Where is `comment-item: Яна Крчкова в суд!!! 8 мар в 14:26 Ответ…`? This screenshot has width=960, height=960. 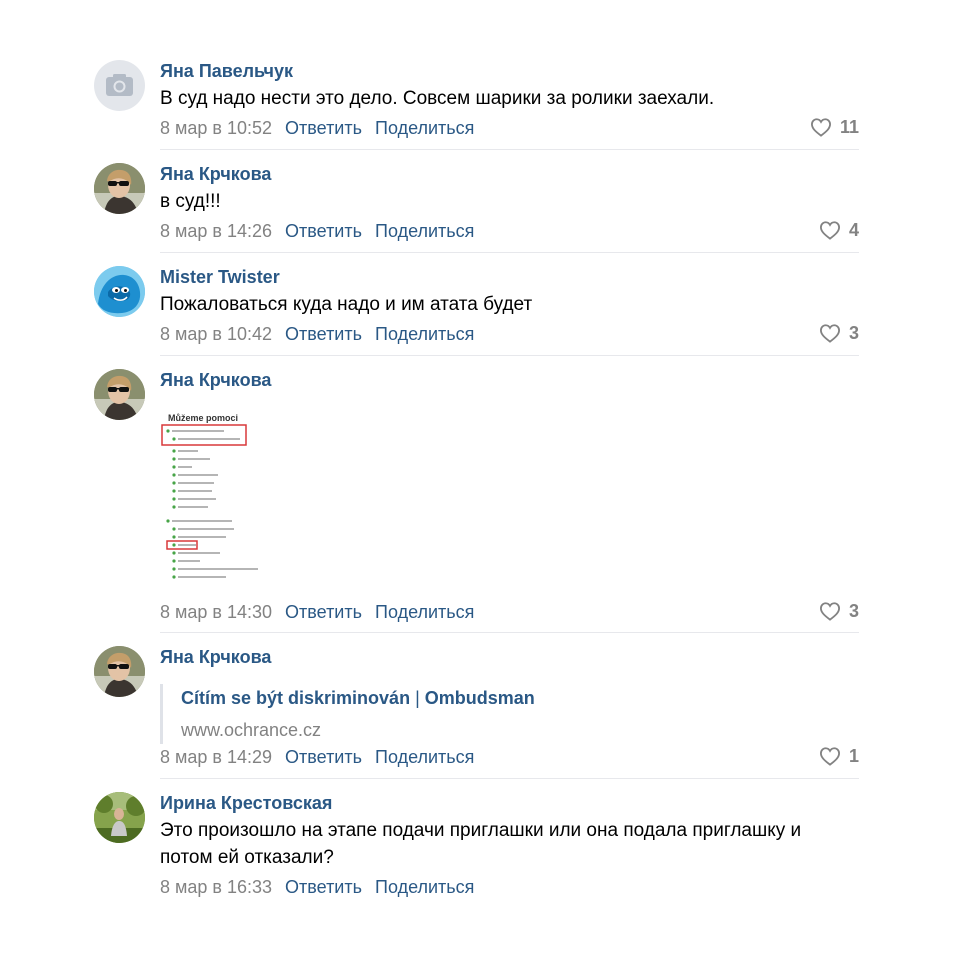 comment-item: Яна Крчкова в суд!!! 8 мар в 14:26 Ответ… is located at coordinates (476, 208).